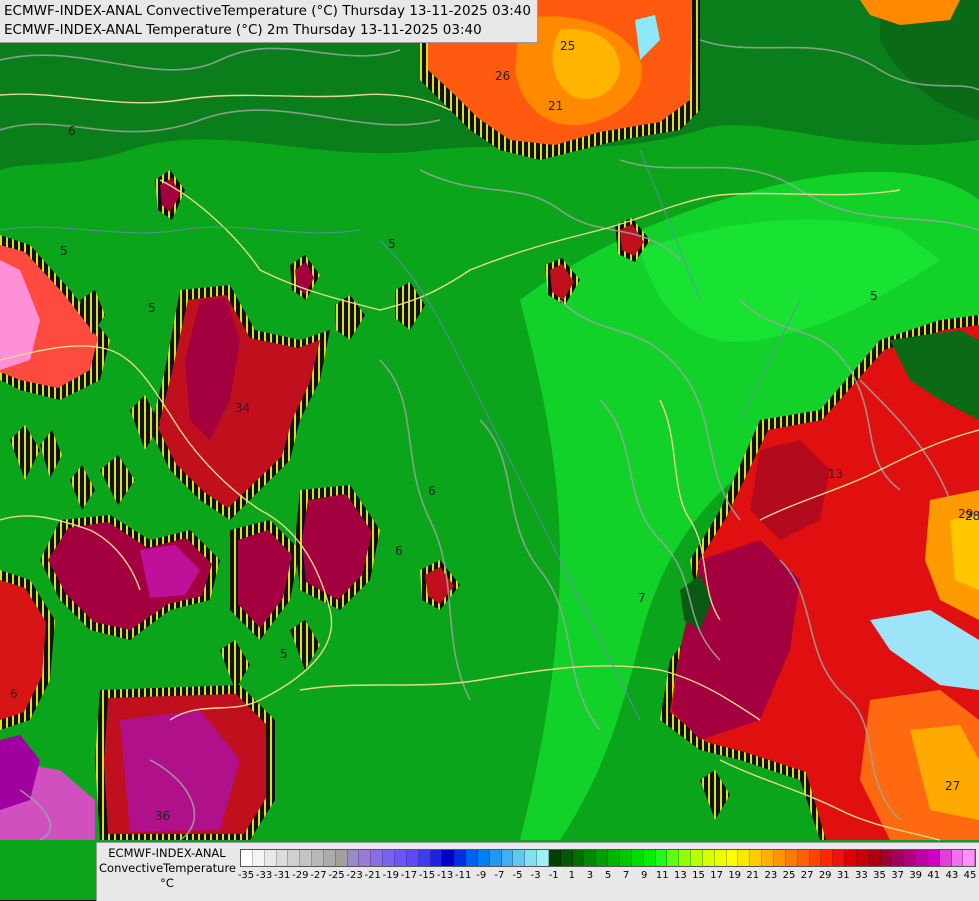 Image resolution: width=979 pixels, height=901 pixels. What do you see at coordinates (445, 875) in the screenshot?
I see `colorbar-tick-label: -13` at bounding box center [445, 875].